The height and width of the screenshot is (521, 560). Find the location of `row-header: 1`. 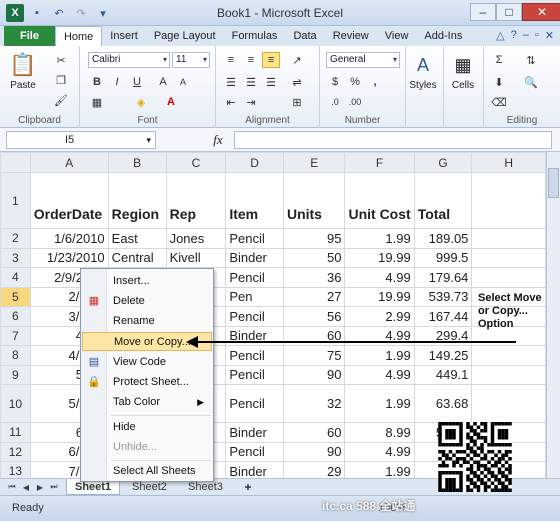

row-header: 1 is located at coordinates (15, 200).